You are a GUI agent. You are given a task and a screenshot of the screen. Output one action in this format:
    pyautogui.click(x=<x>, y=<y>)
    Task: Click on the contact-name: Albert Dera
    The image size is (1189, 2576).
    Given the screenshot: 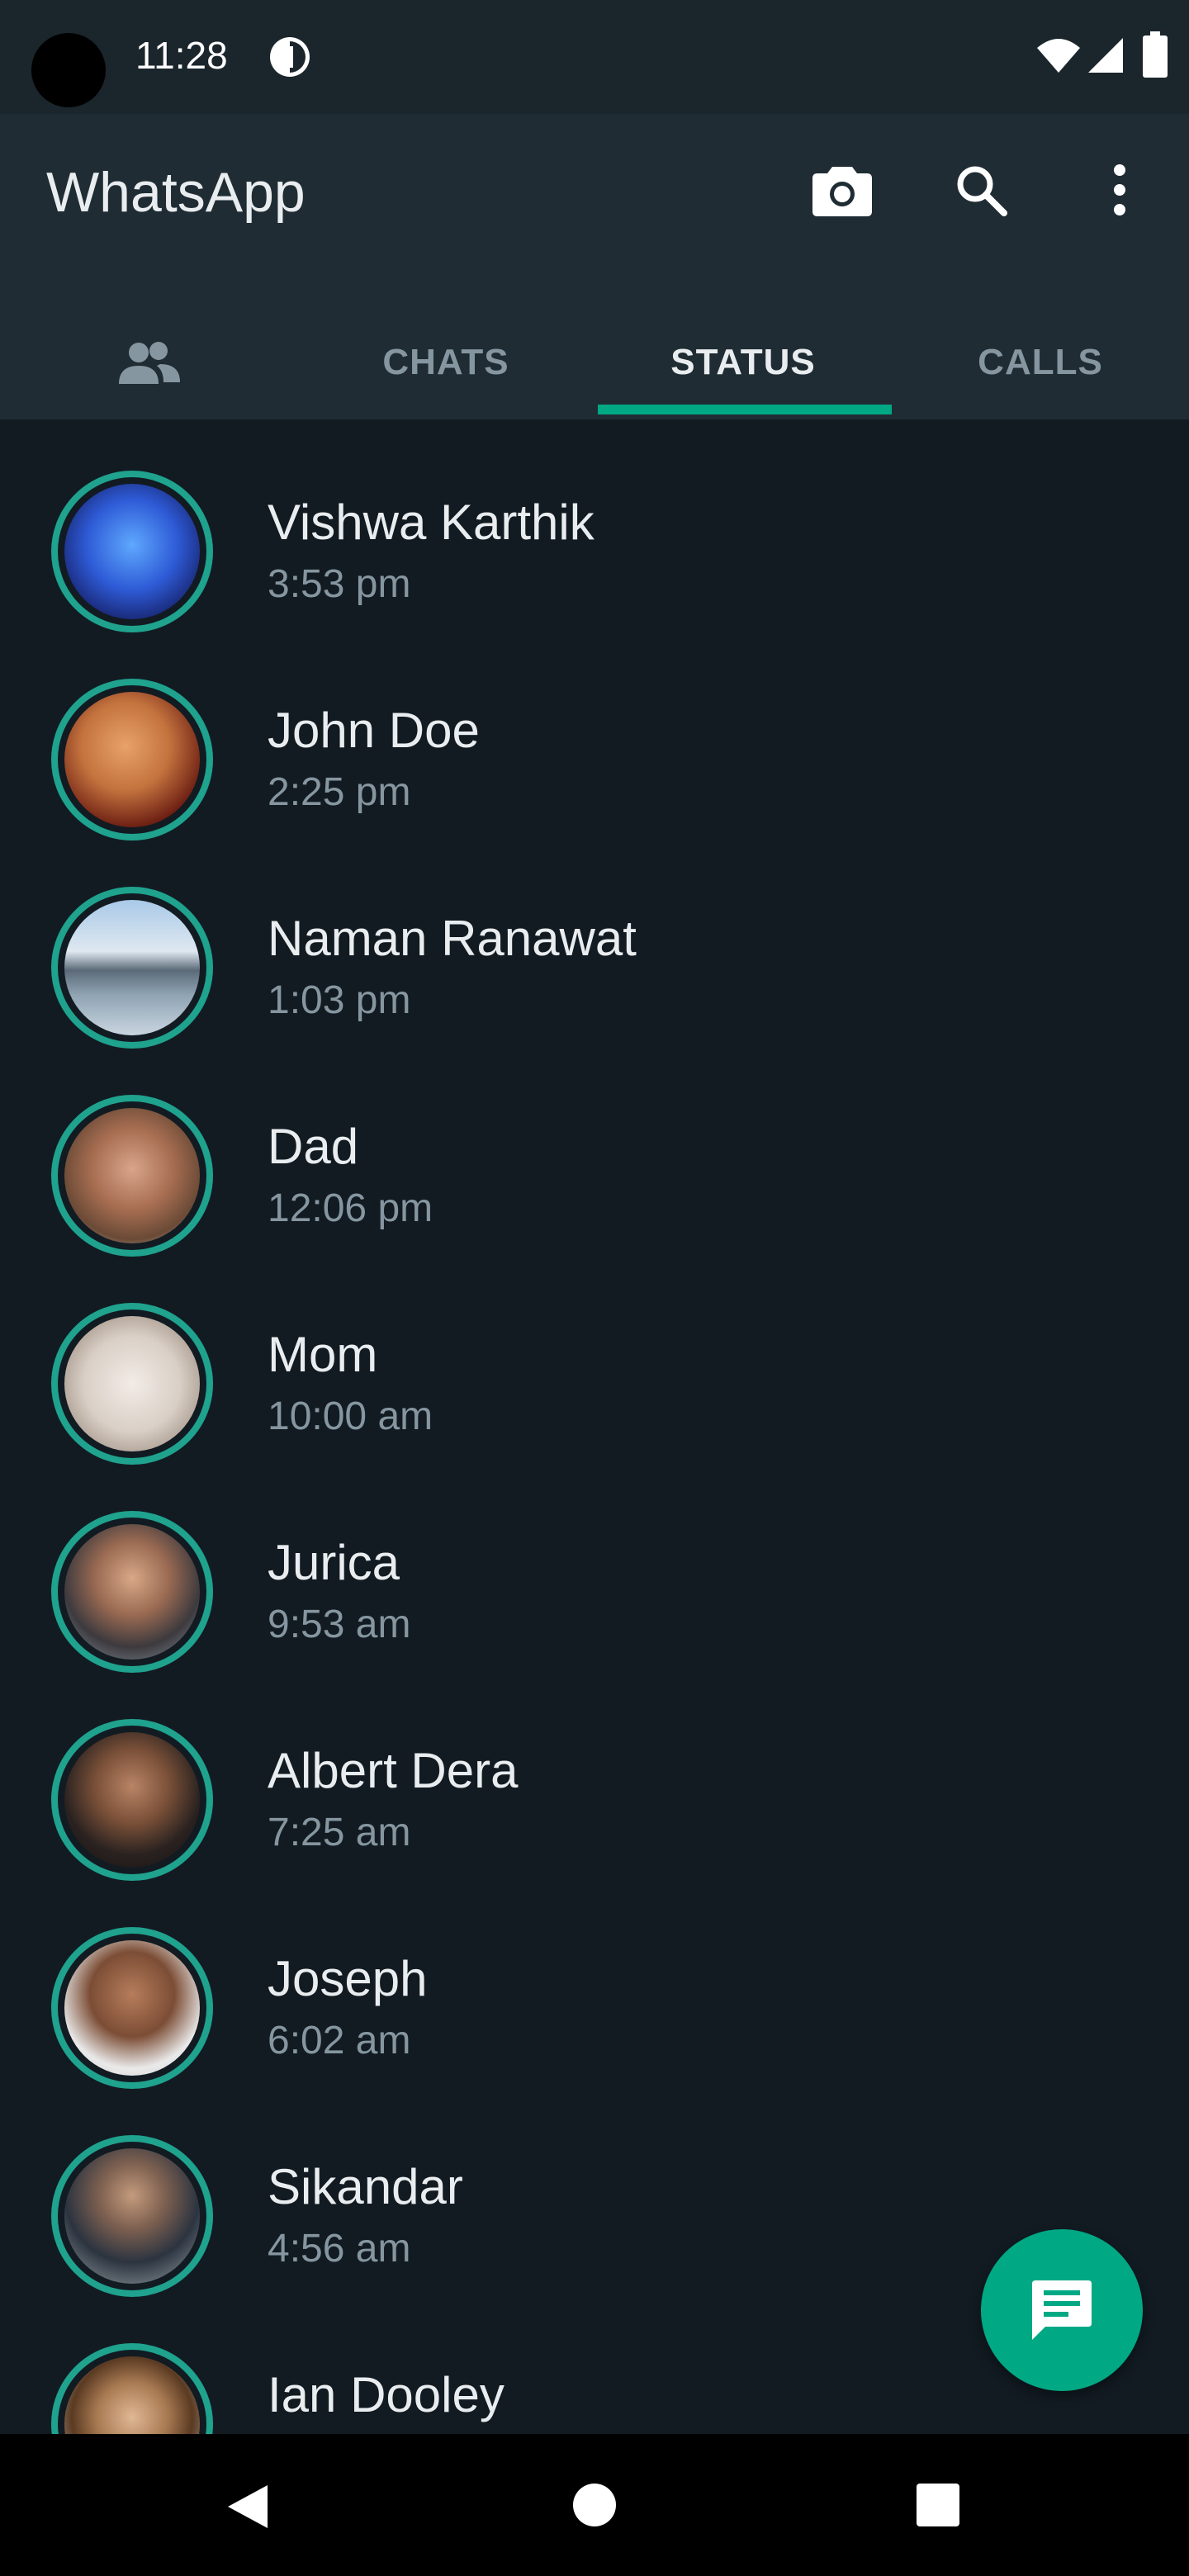 What is the action you would take?
    pyautogui.click(x=393, y=1770)
    